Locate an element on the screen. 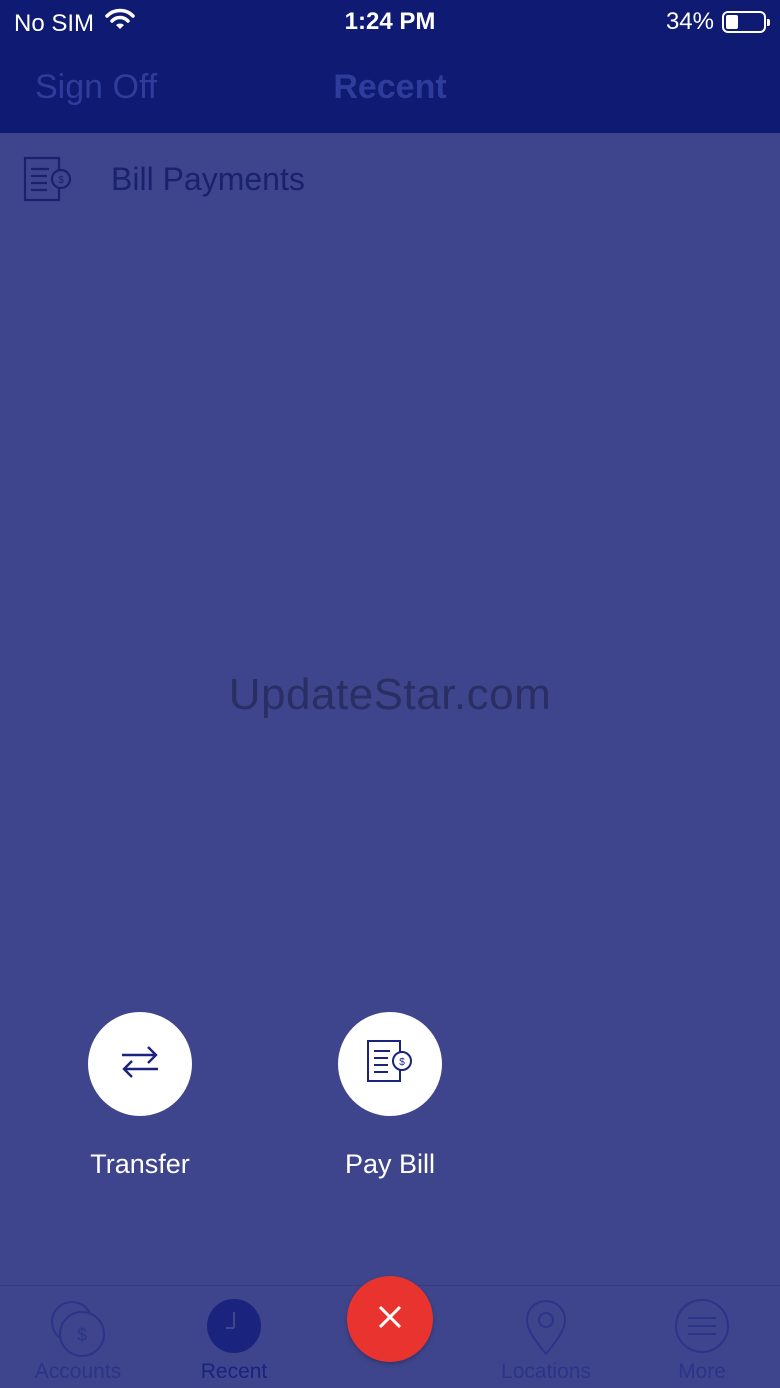 Image resolution: width=780 pixels, height=1388 pixels. tab-label: More is located at coordinates (702, 1371).